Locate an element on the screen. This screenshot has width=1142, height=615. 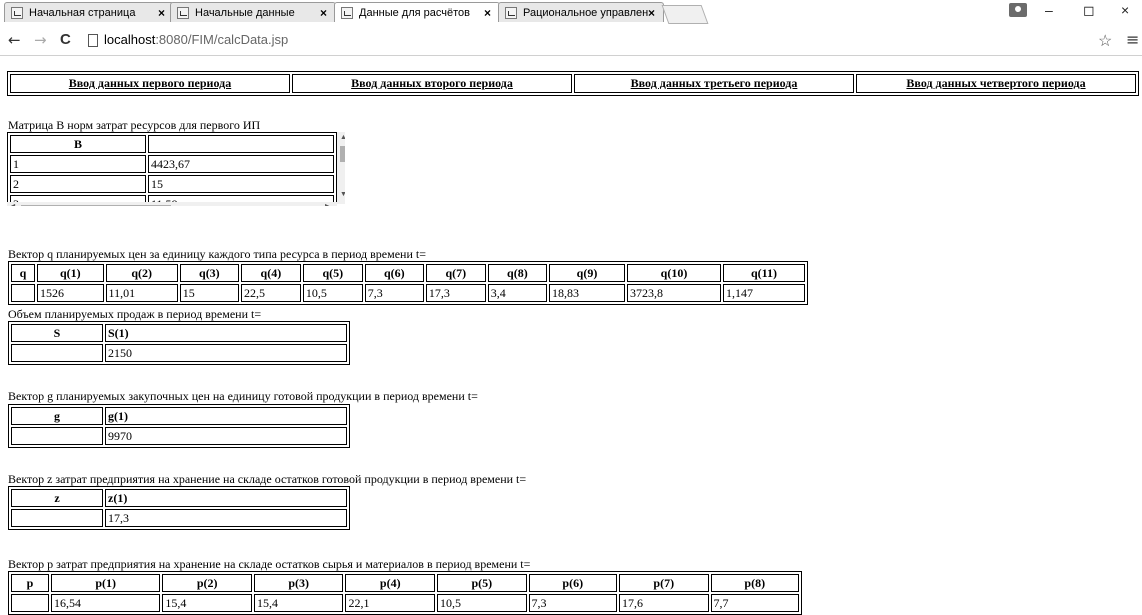
tab-calc-data: Данные для расчётов × is located at coordinates (417, 12).